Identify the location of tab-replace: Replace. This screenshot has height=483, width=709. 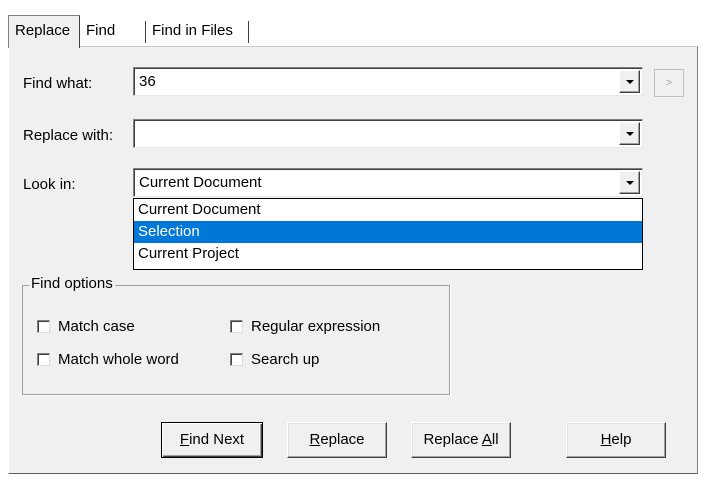
(44, 31).